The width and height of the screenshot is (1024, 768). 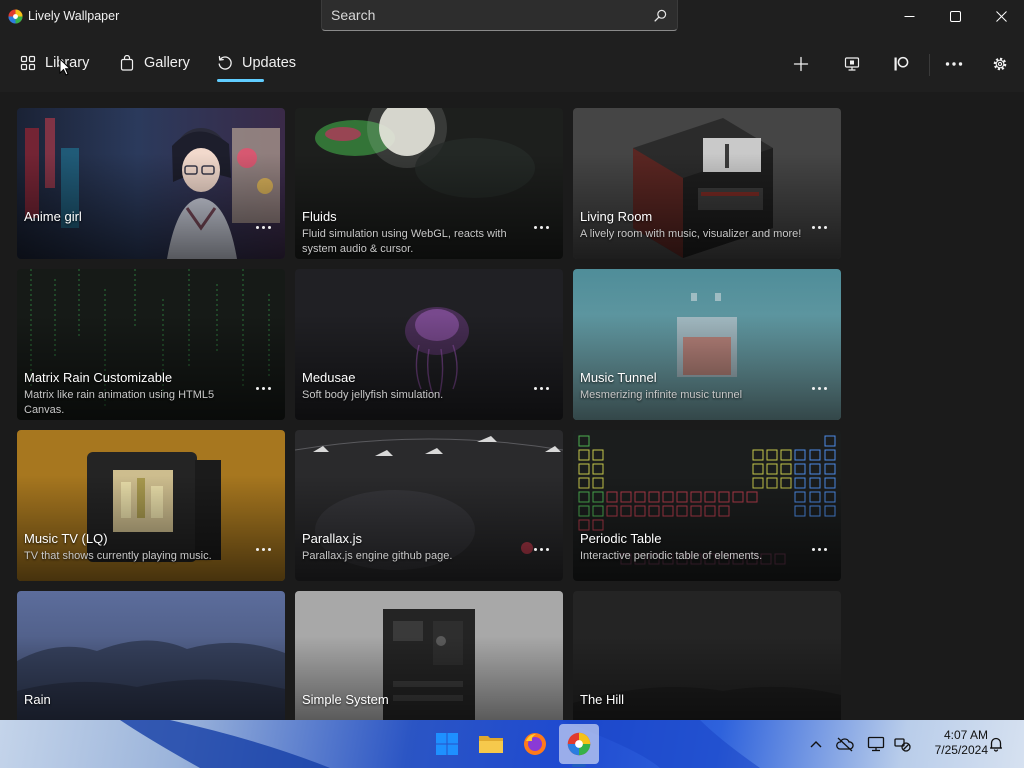 I want to click on wallpaper-card-the-hill: The Hill, so click(x=707, y=655).